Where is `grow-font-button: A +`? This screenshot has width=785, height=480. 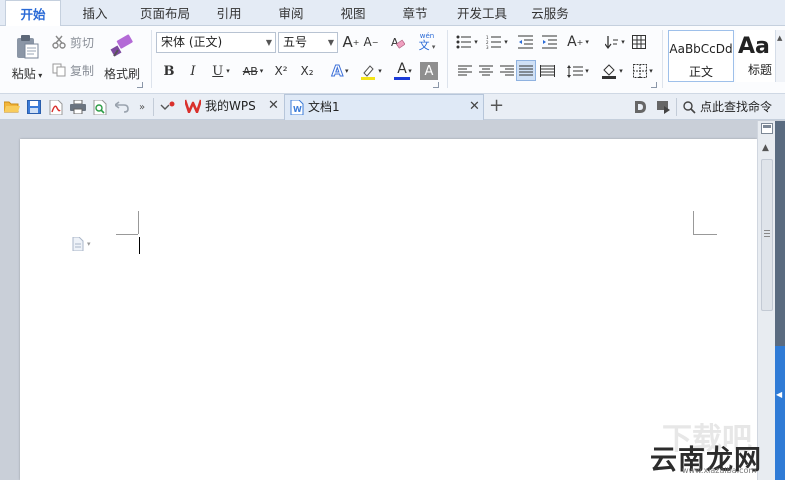
grow-font-button: A + is located at coordinates (351, 42).